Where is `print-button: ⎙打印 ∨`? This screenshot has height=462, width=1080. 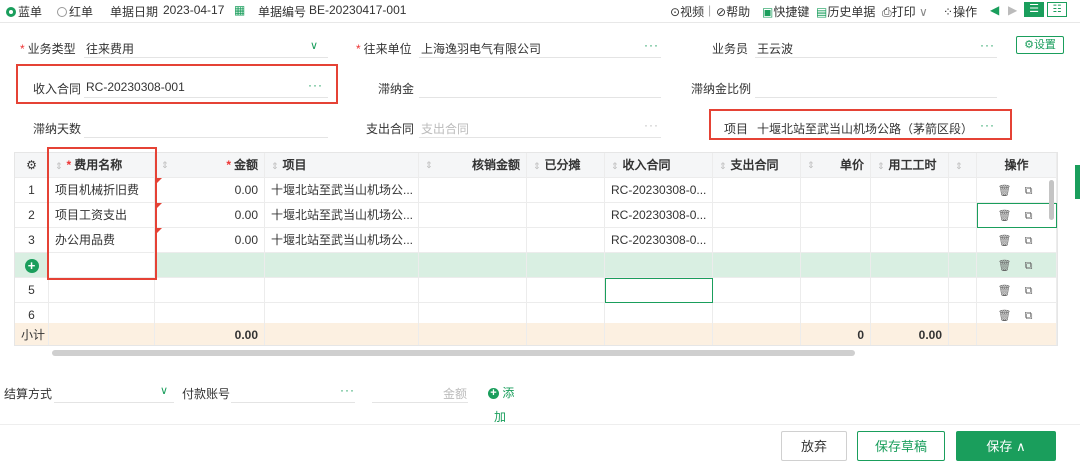
print-button: ⎙打印 ∨ is located at coordinates (905, 11).